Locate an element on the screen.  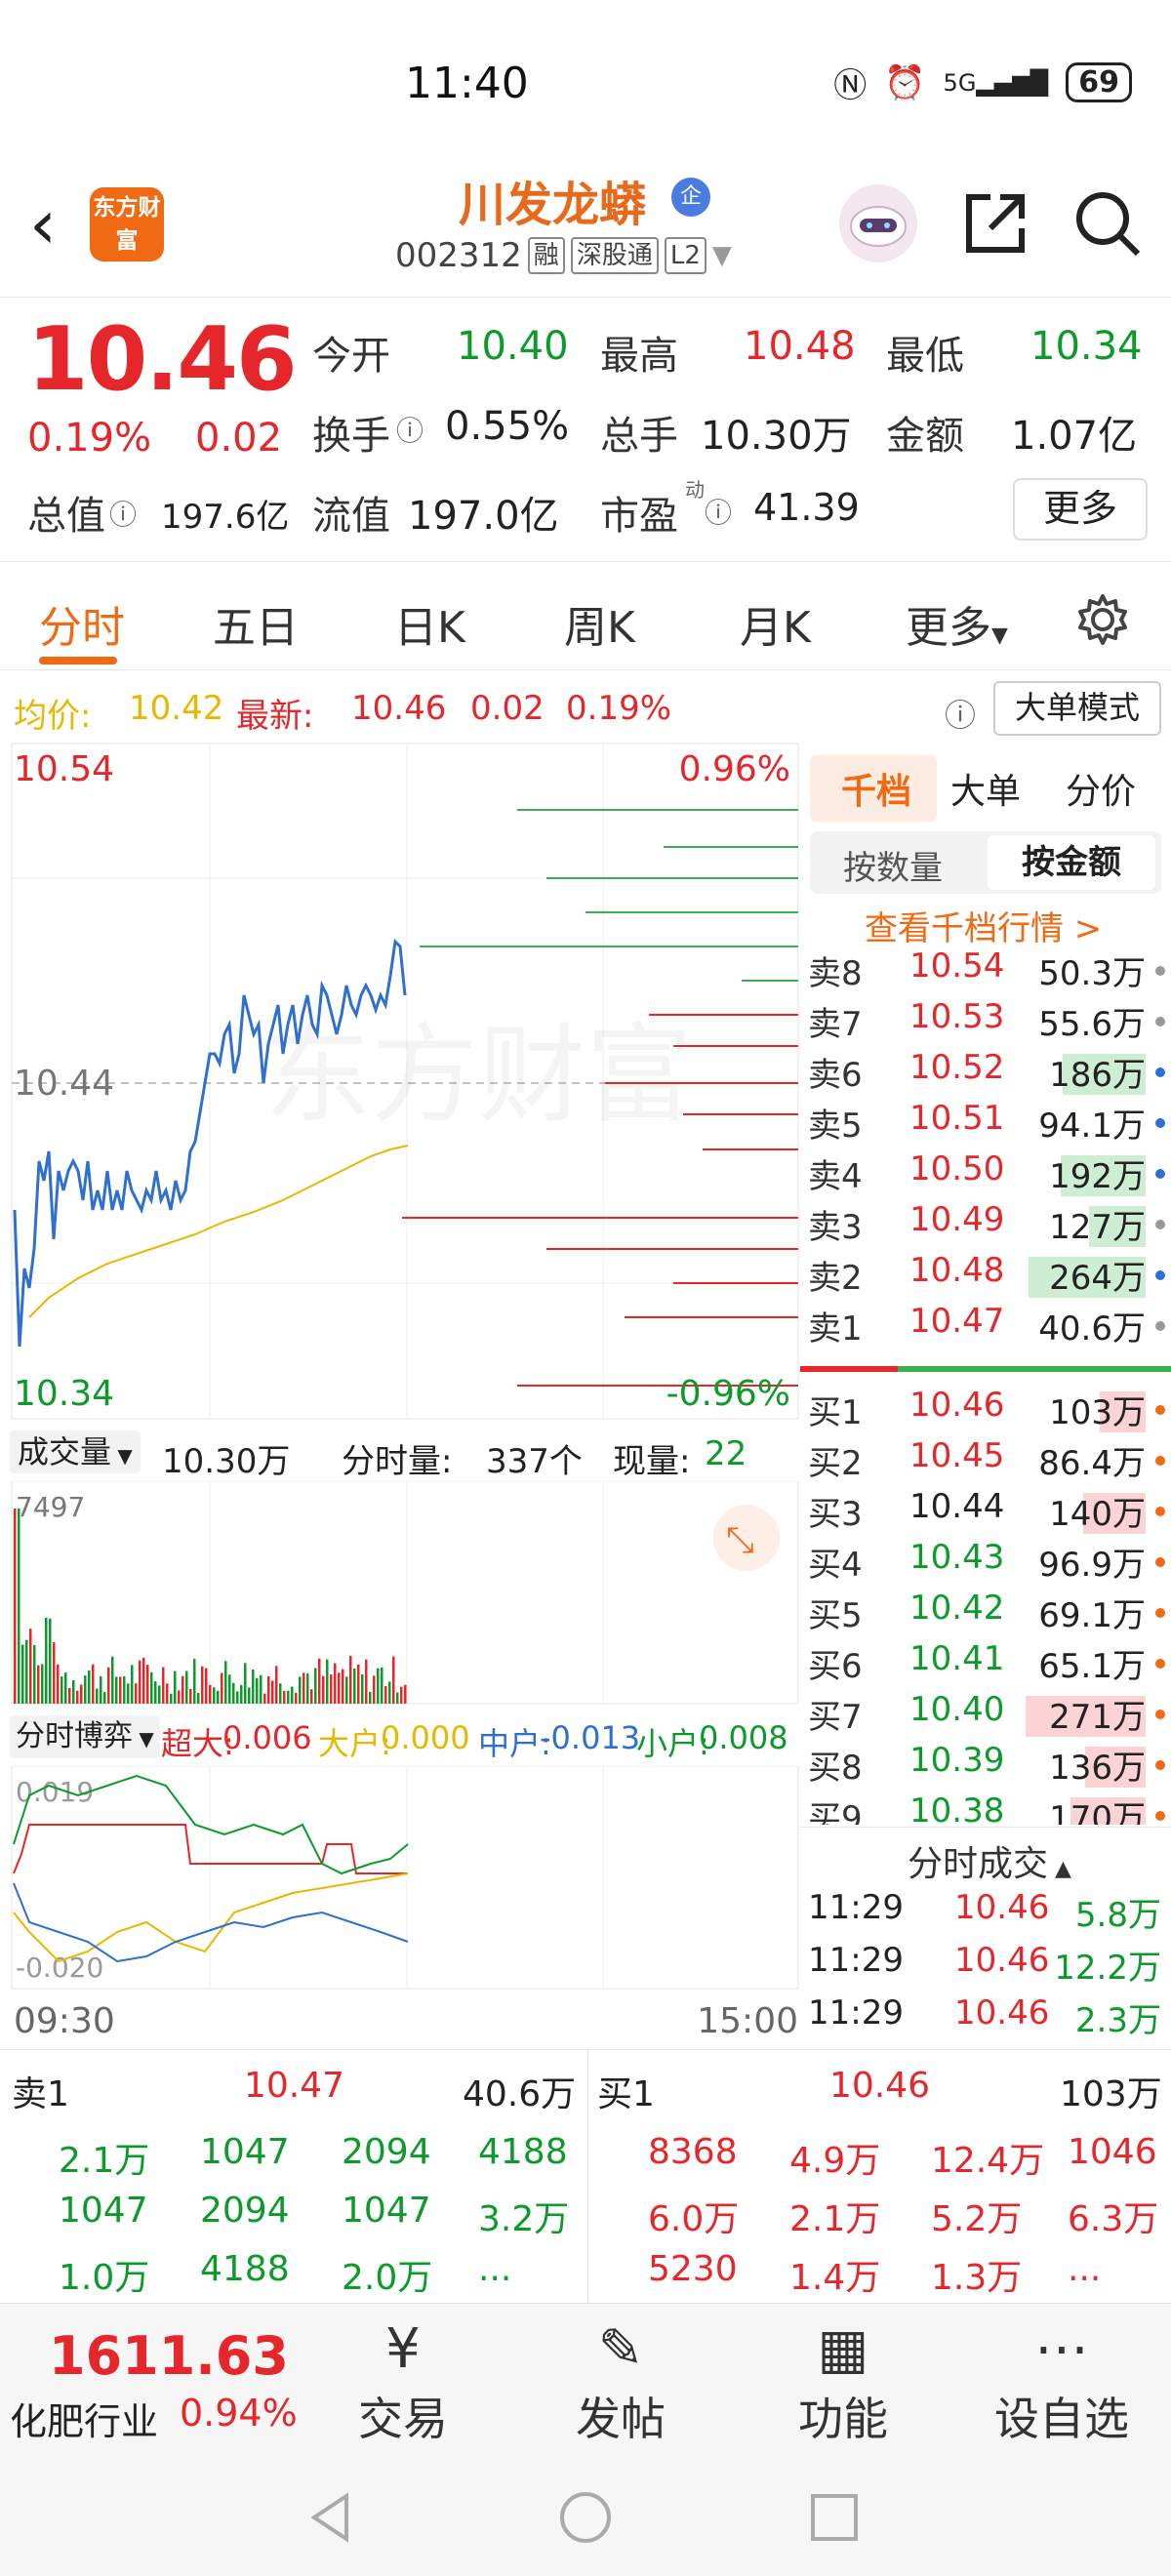
nav-post-label: 发帖 is located at coordinates (621, 2419).